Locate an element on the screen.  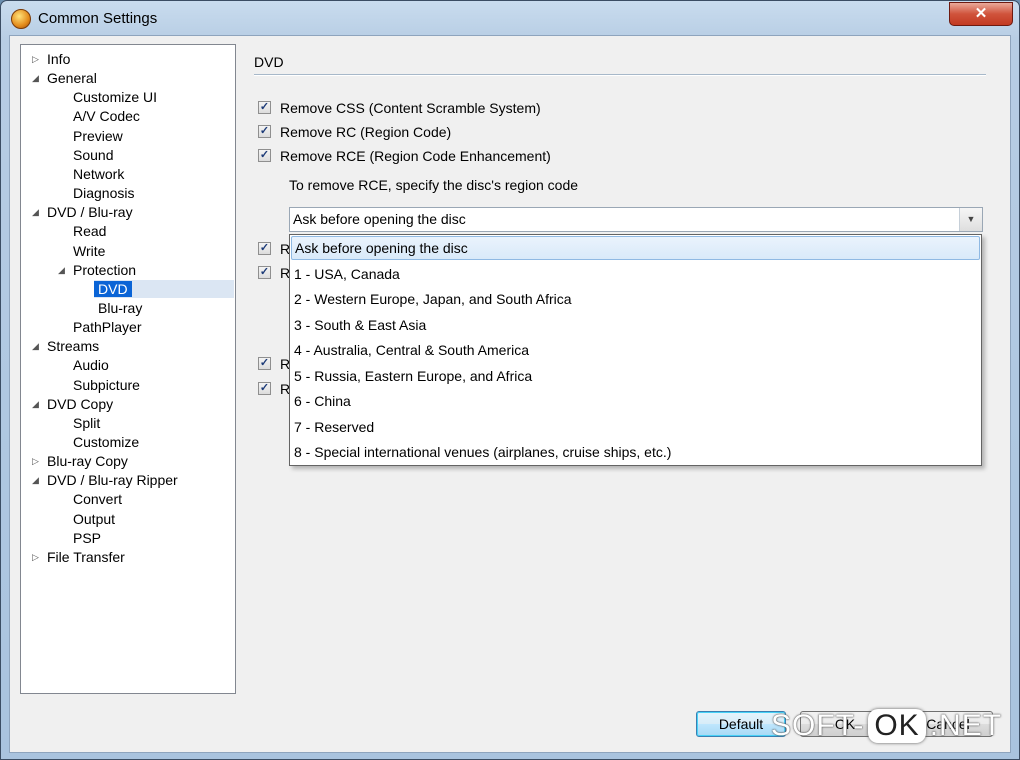
tree-item: Split is located at coordinates (86, 423).